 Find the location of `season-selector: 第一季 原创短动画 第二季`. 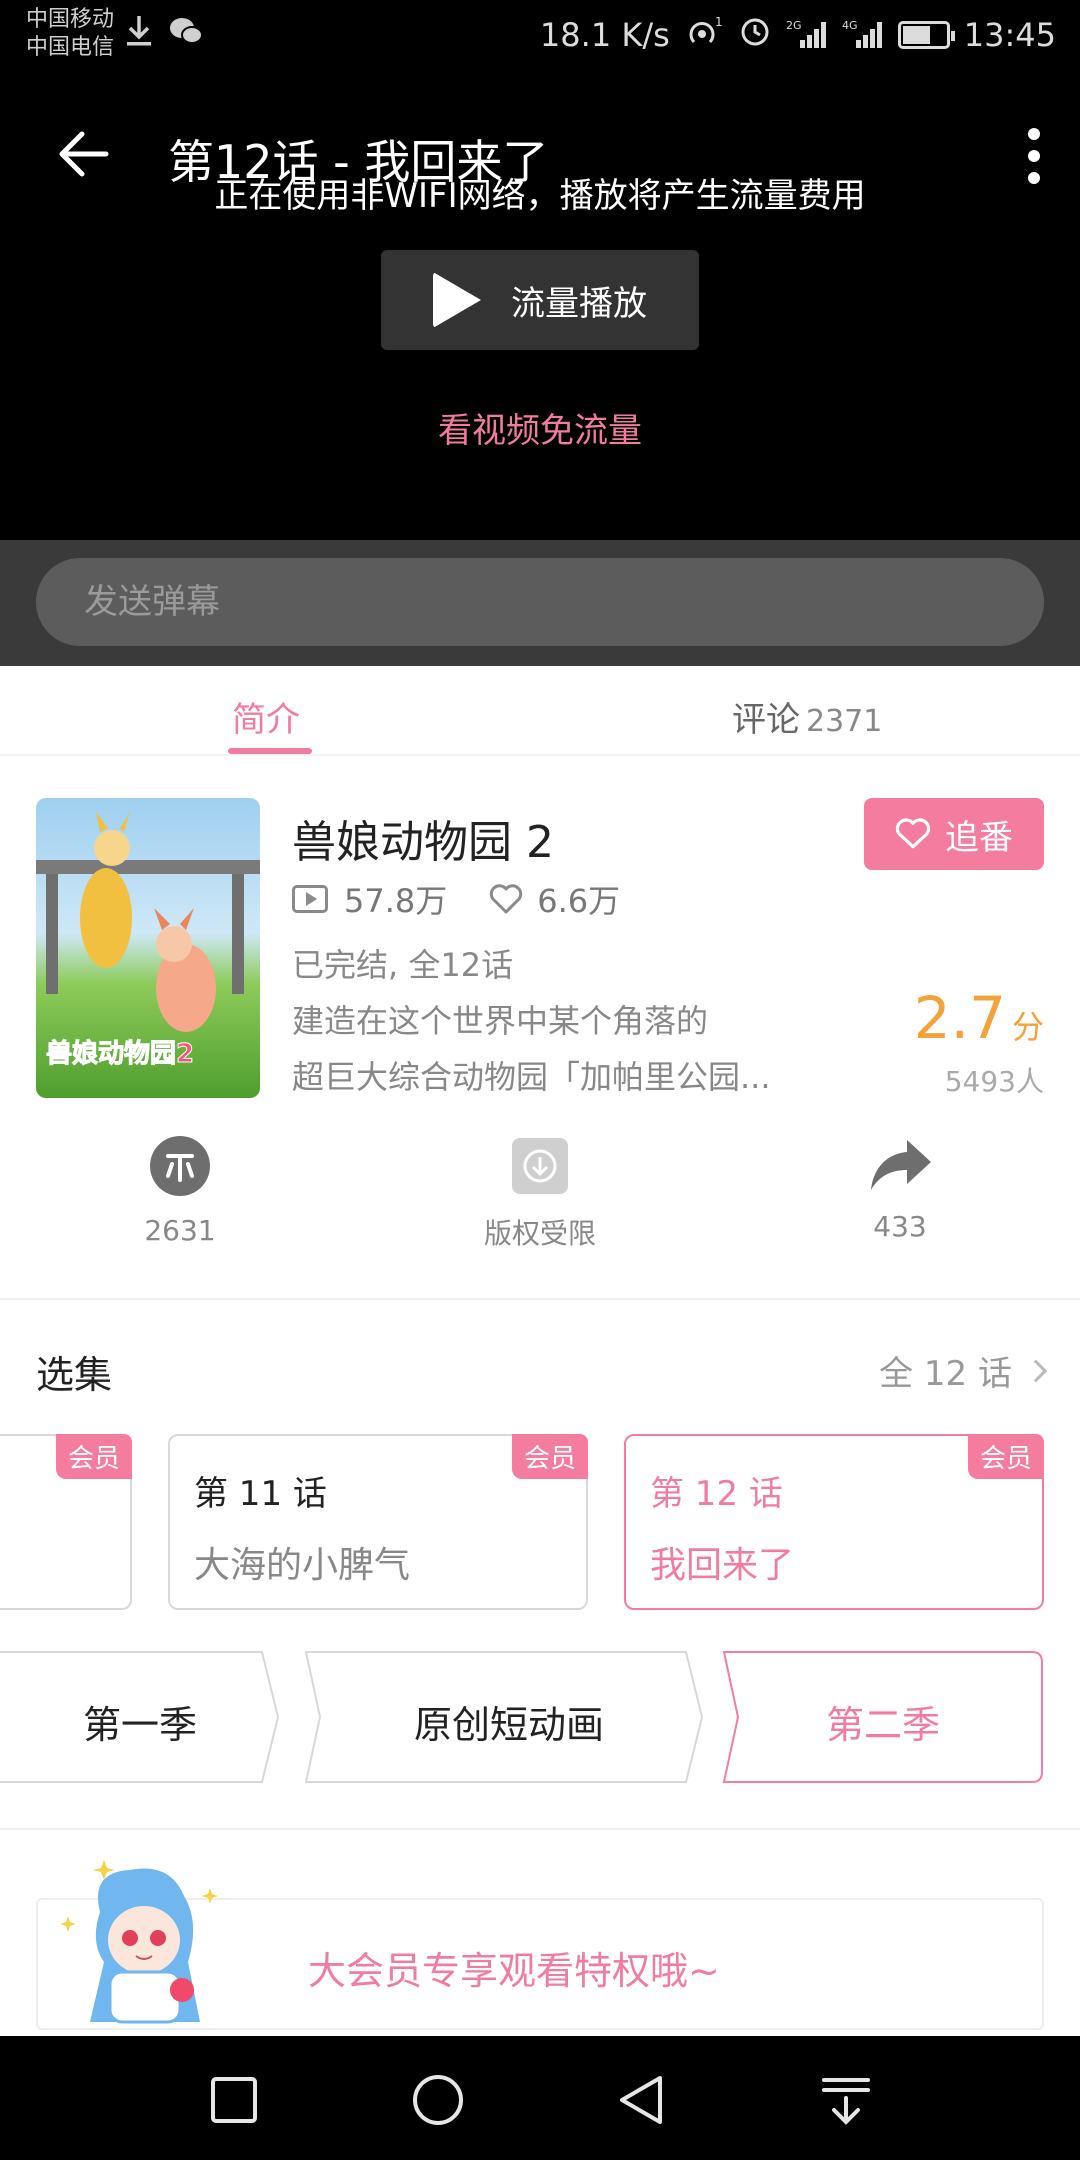

season-selector: 第一季 原创短动画 第二季 is located at coordinates (540, 1717).